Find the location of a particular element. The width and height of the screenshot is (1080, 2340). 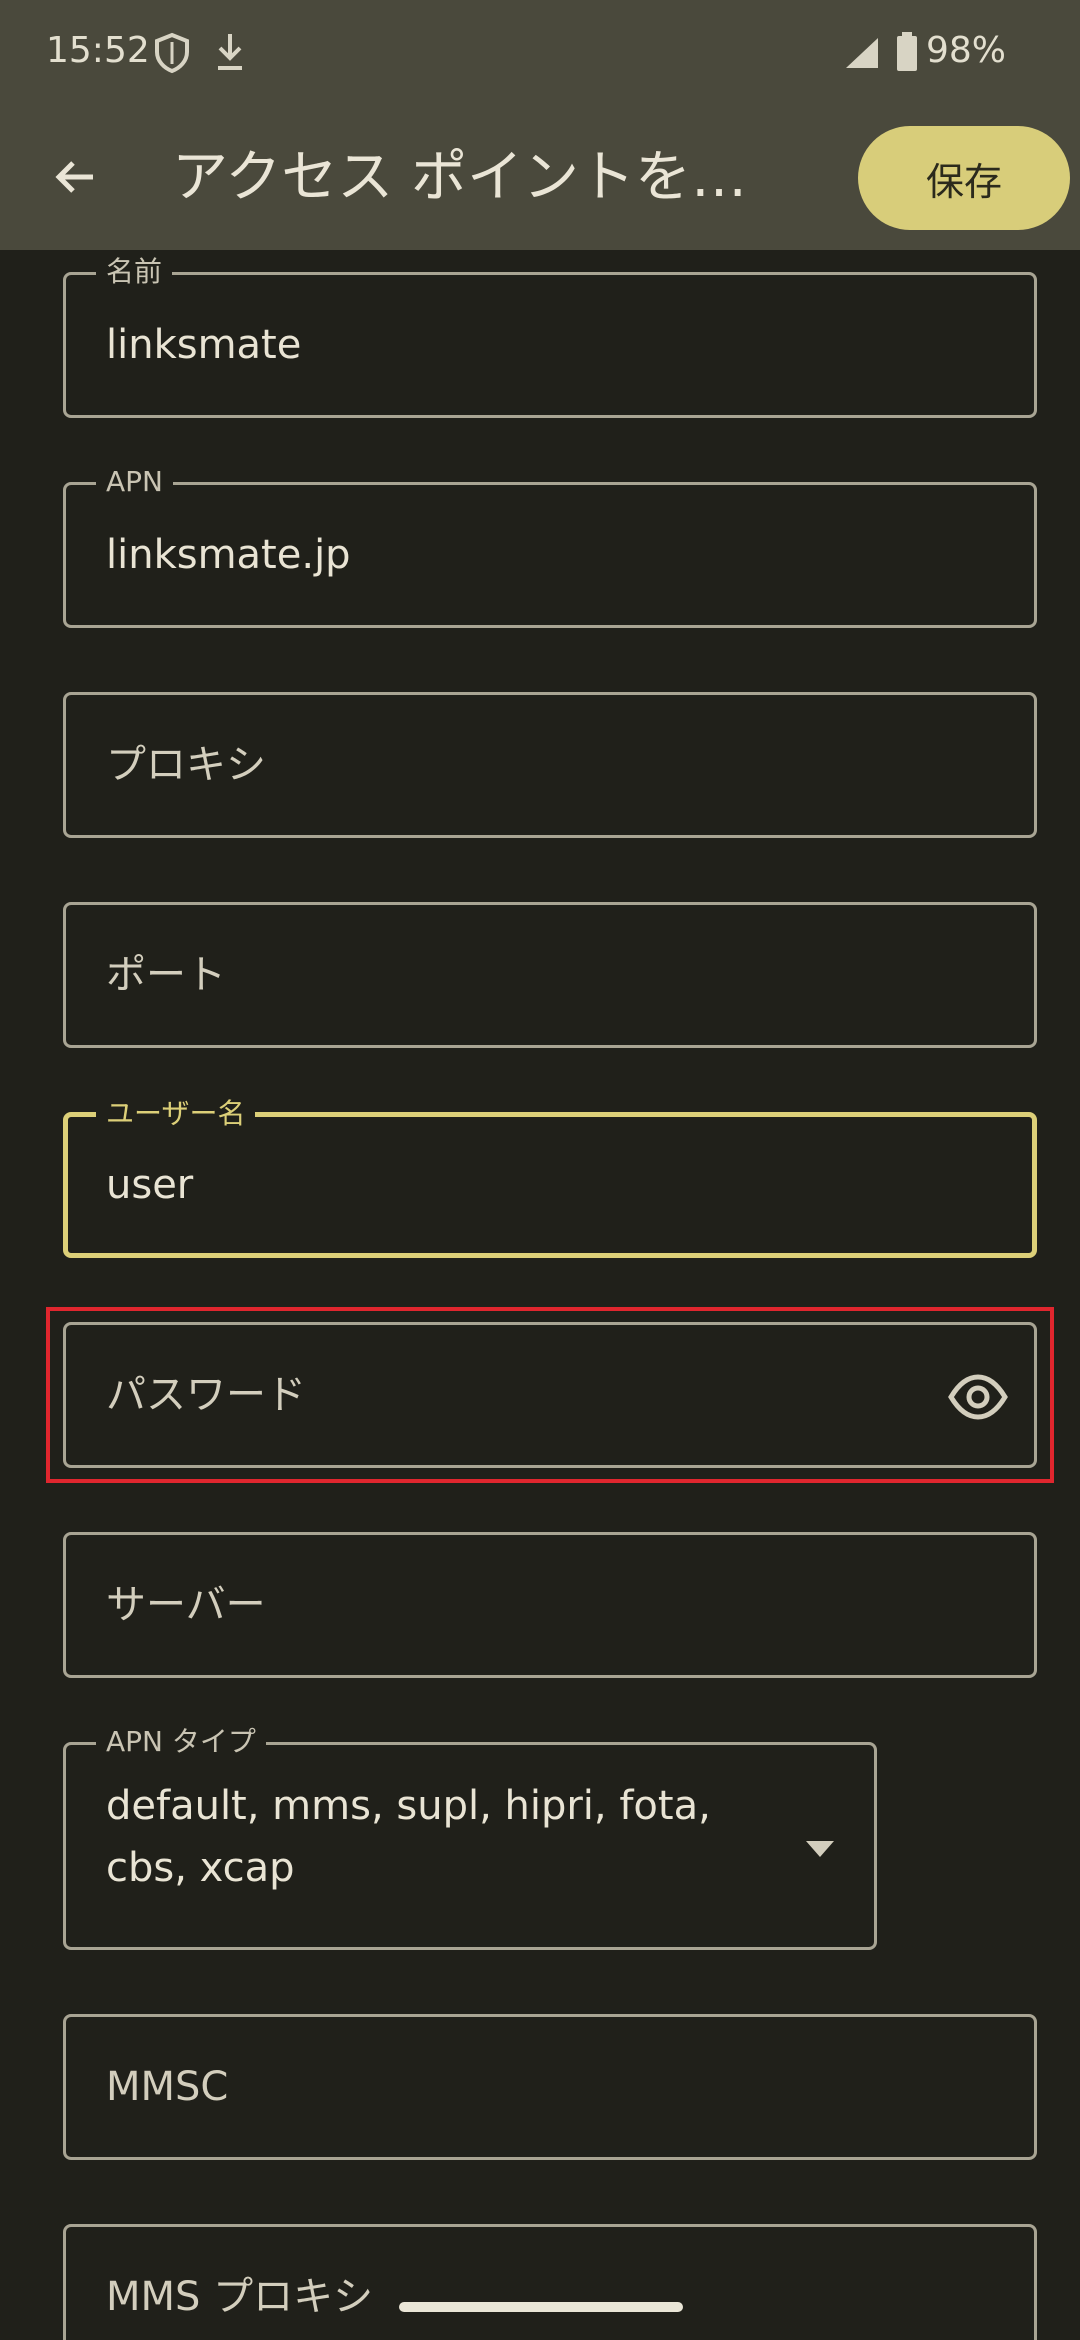

battery-percent: 98% is located at coordinates (966, 50).